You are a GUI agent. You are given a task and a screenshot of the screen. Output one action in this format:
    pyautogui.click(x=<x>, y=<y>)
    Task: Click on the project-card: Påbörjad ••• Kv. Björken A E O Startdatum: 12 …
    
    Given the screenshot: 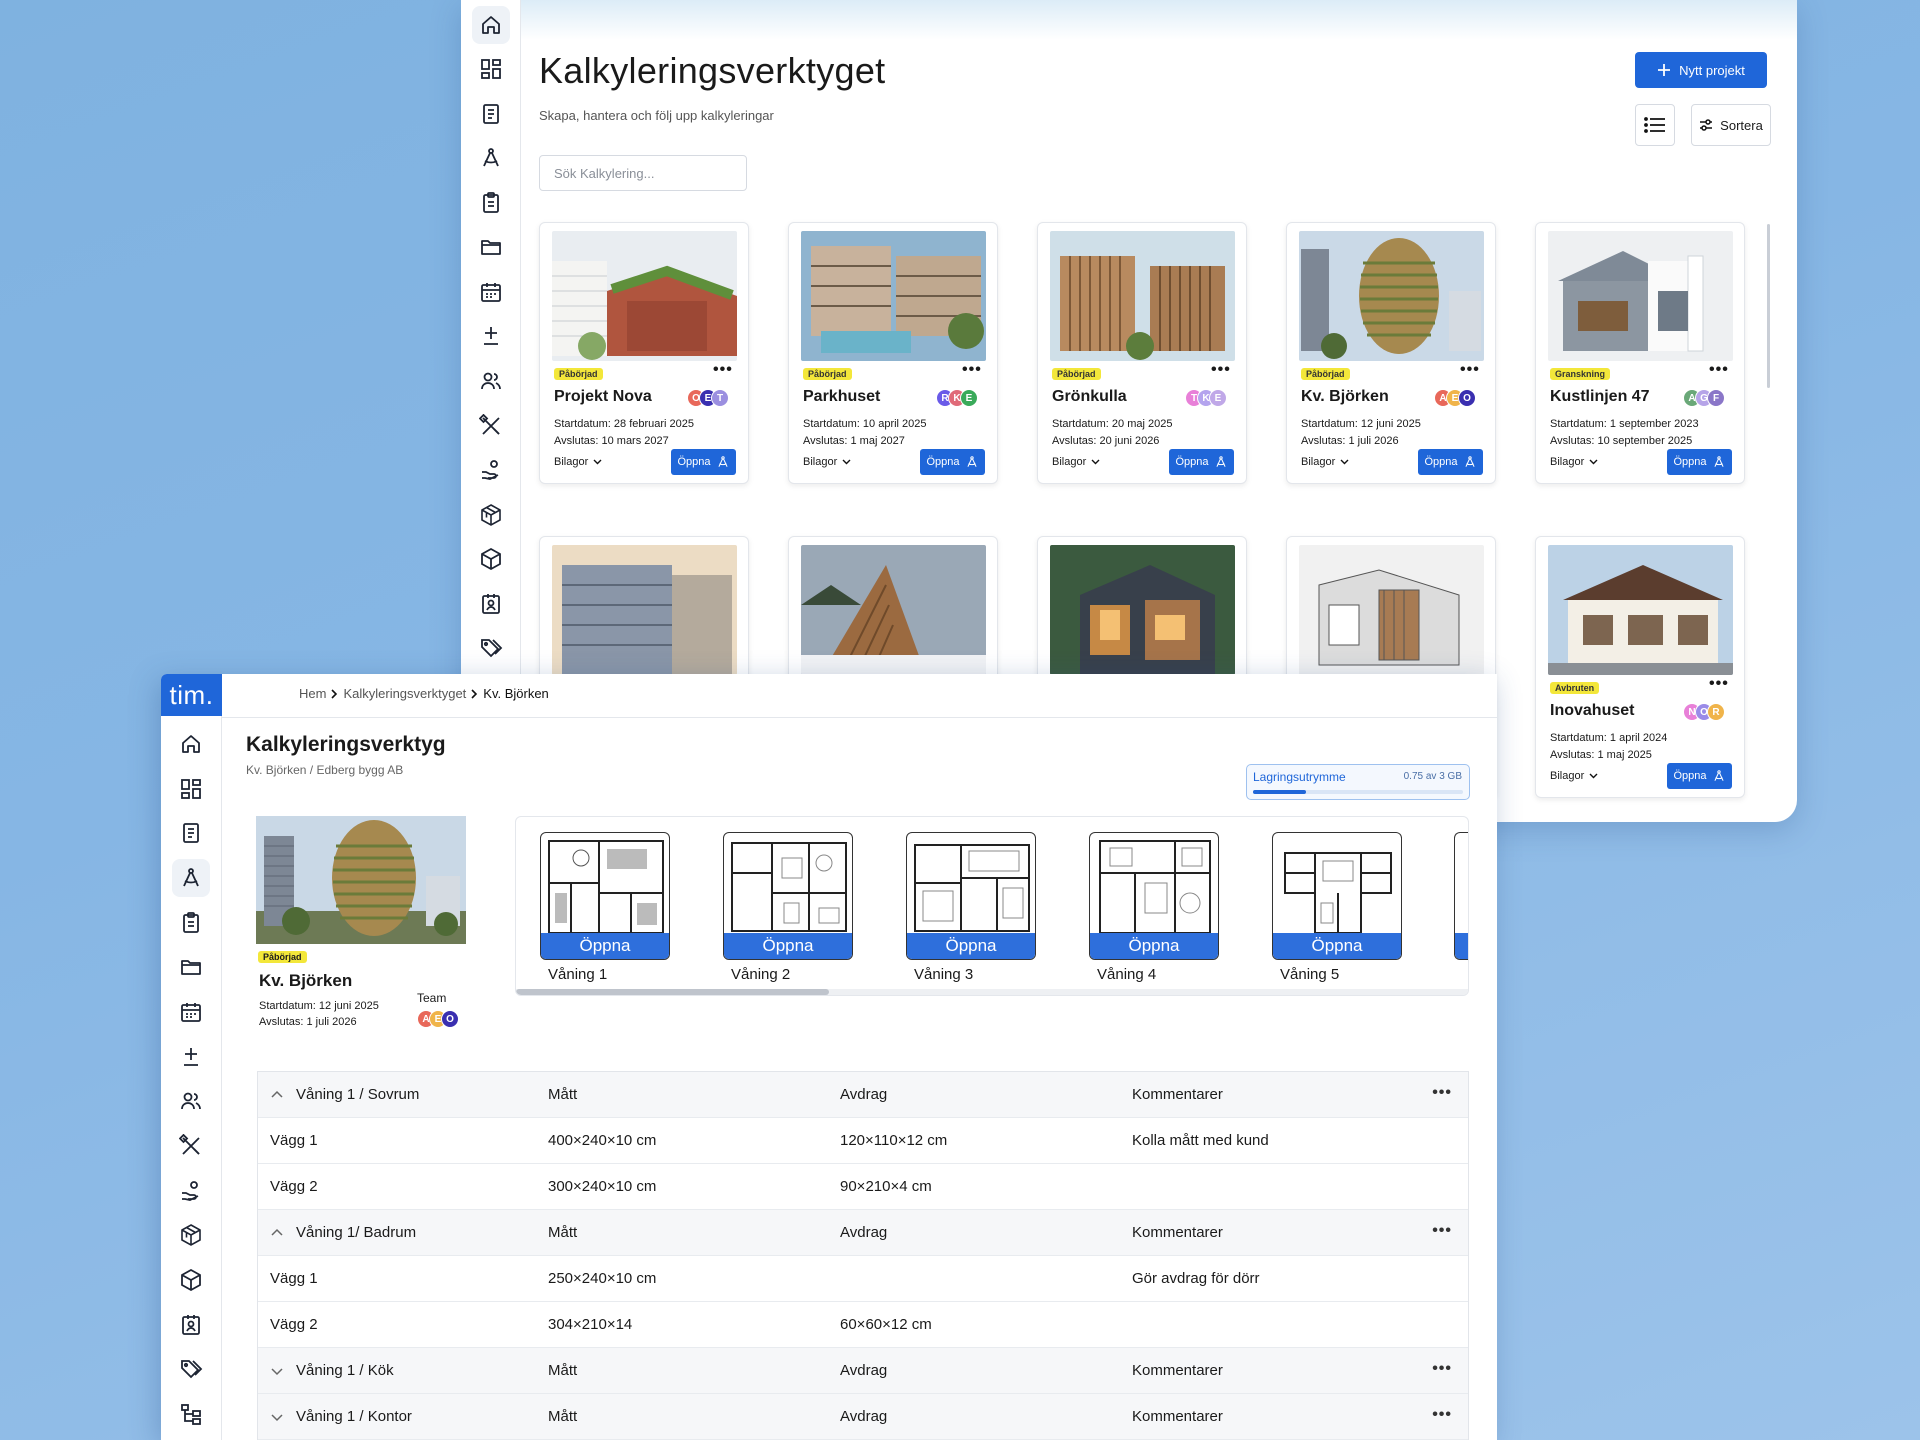 What is the action you would take?
    pyautogui.click(x=1391, y=353)
    